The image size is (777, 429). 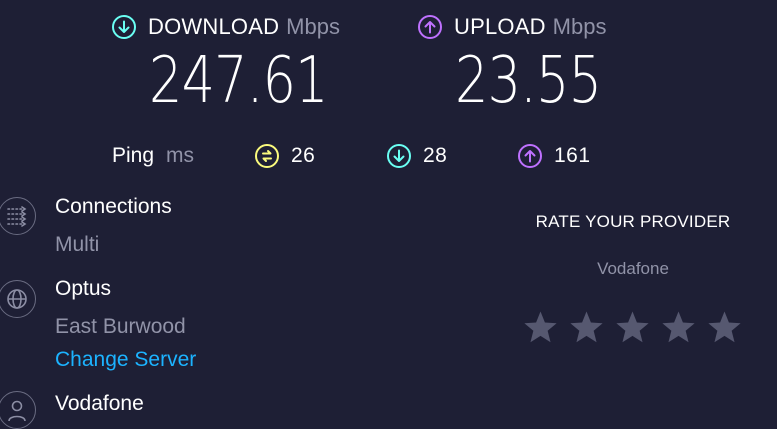 What do you see at coordinates (633, 221) in the screenshot?
I see `rate-provider-title: RATE YOUR PROVIDER` at bounding box center [633, 221].